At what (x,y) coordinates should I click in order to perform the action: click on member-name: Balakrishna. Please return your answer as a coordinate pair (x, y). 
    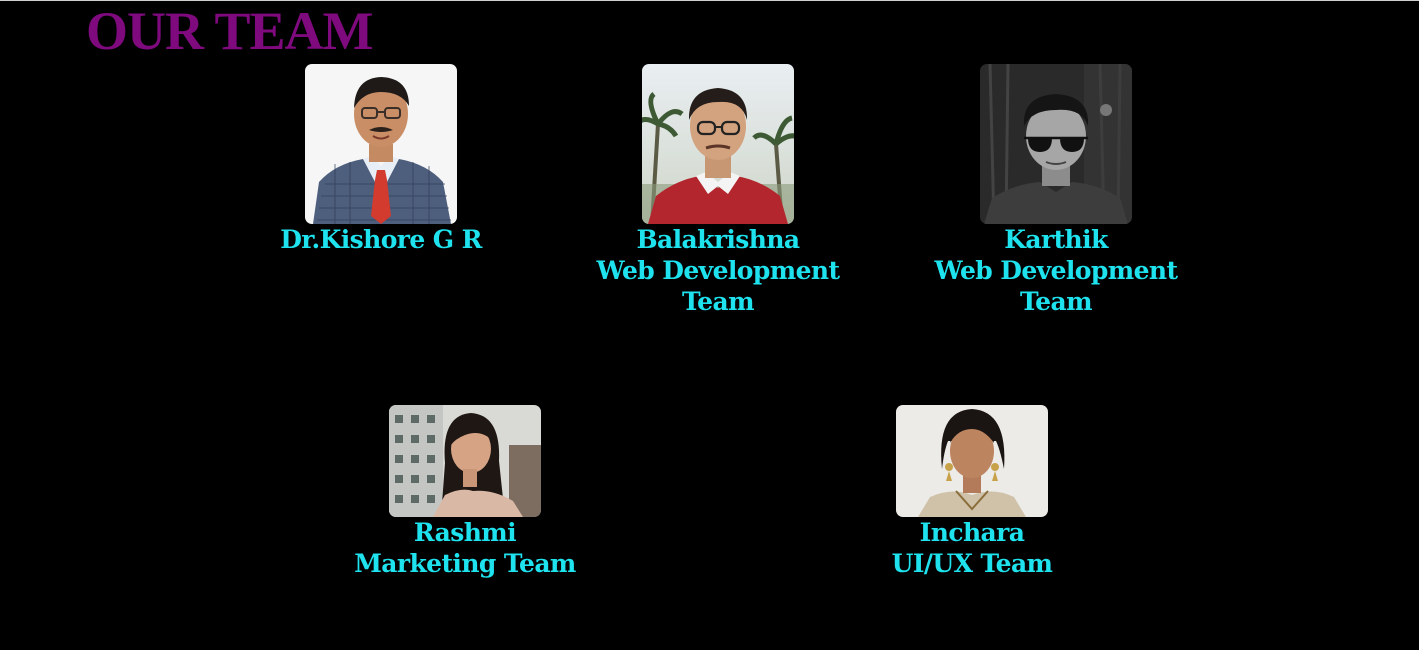
    Looking at the image, I should click on (718, 239).